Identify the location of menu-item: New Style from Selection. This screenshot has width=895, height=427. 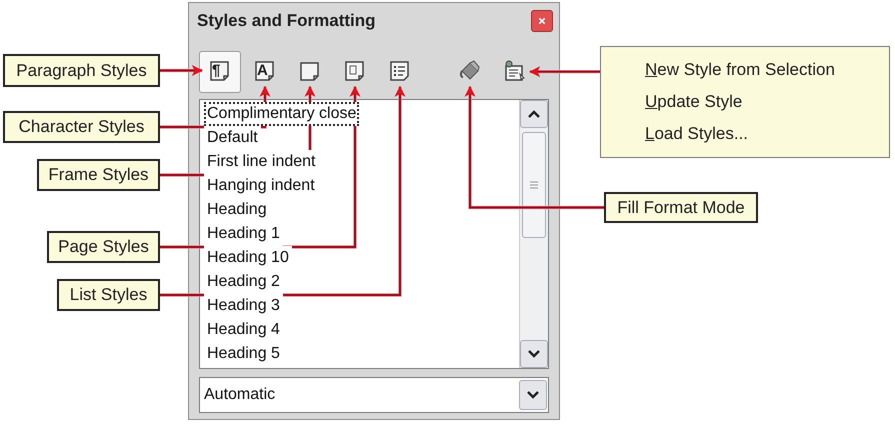
(740, 70).